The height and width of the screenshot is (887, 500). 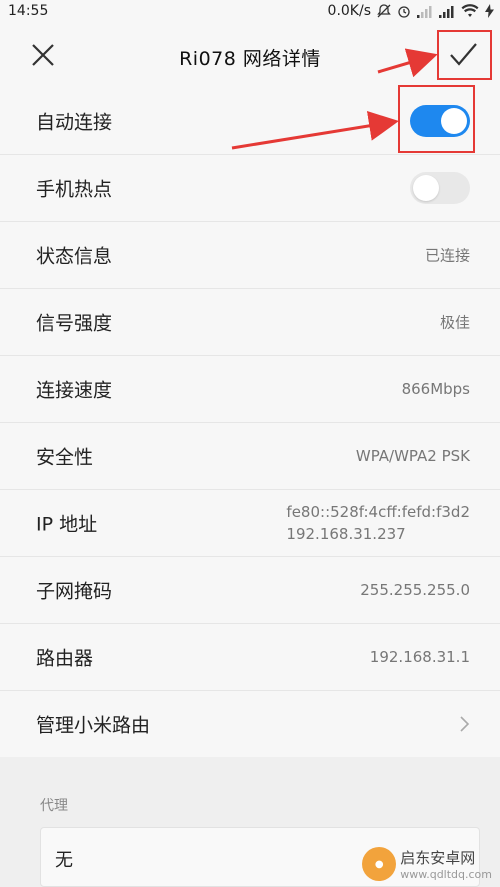 I want to click on row-label: 手机热点, so click(x=74, y=189).